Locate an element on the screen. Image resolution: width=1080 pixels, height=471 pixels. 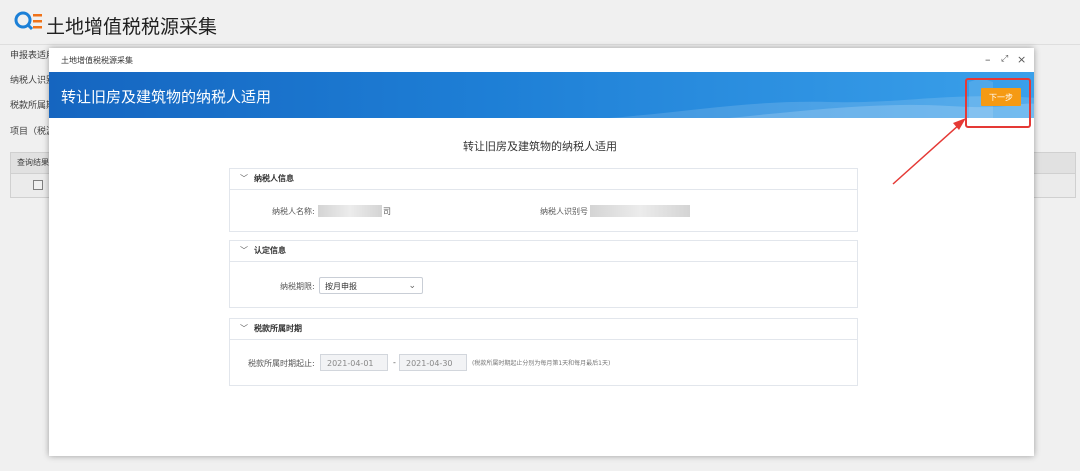
period-end-input: 2021-04-30 is located at coordinates (433, 362).